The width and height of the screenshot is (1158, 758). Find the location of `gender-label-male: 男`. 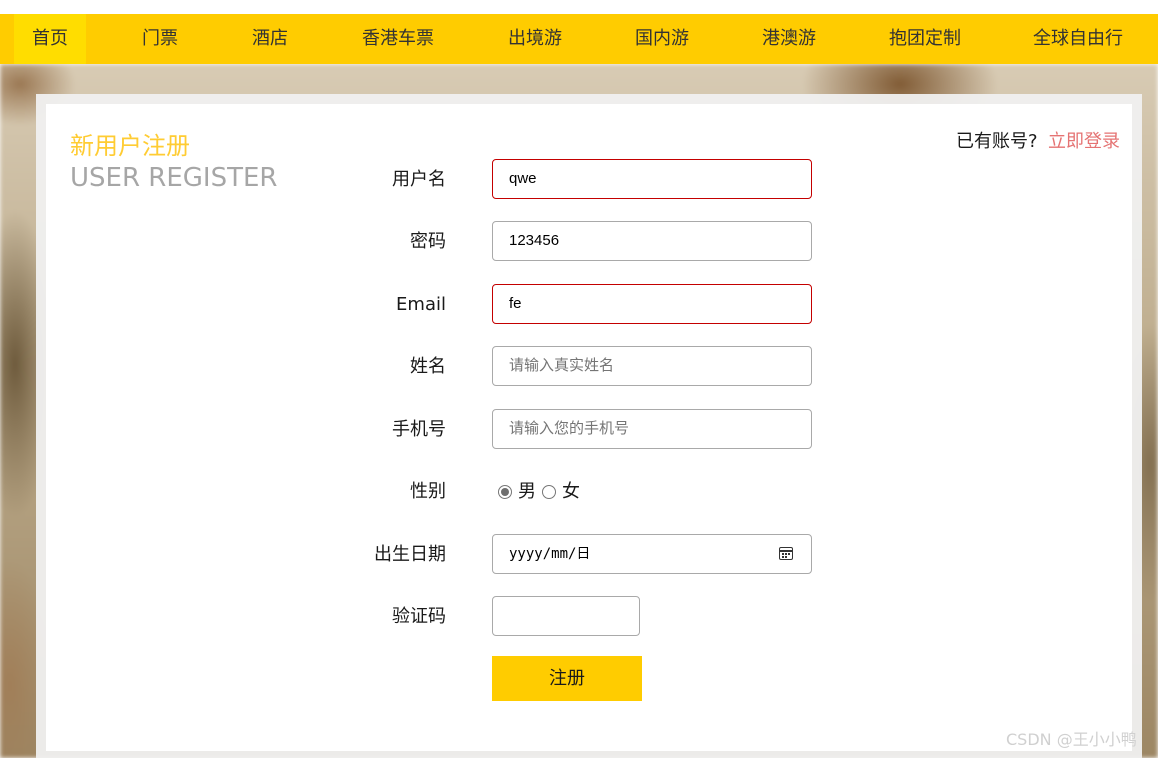

gender-label-male: 男 is located at coordinates (527, 491).